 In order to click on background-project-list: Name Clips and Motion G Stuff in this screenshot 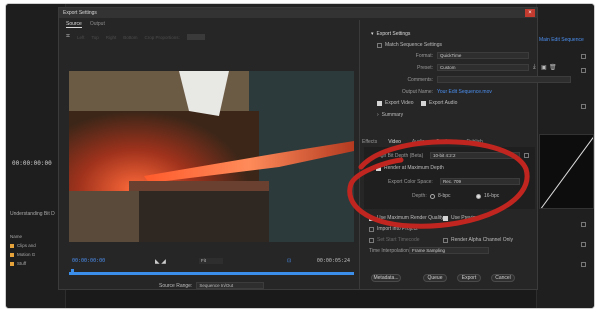, I will do `click(23, 250)`.